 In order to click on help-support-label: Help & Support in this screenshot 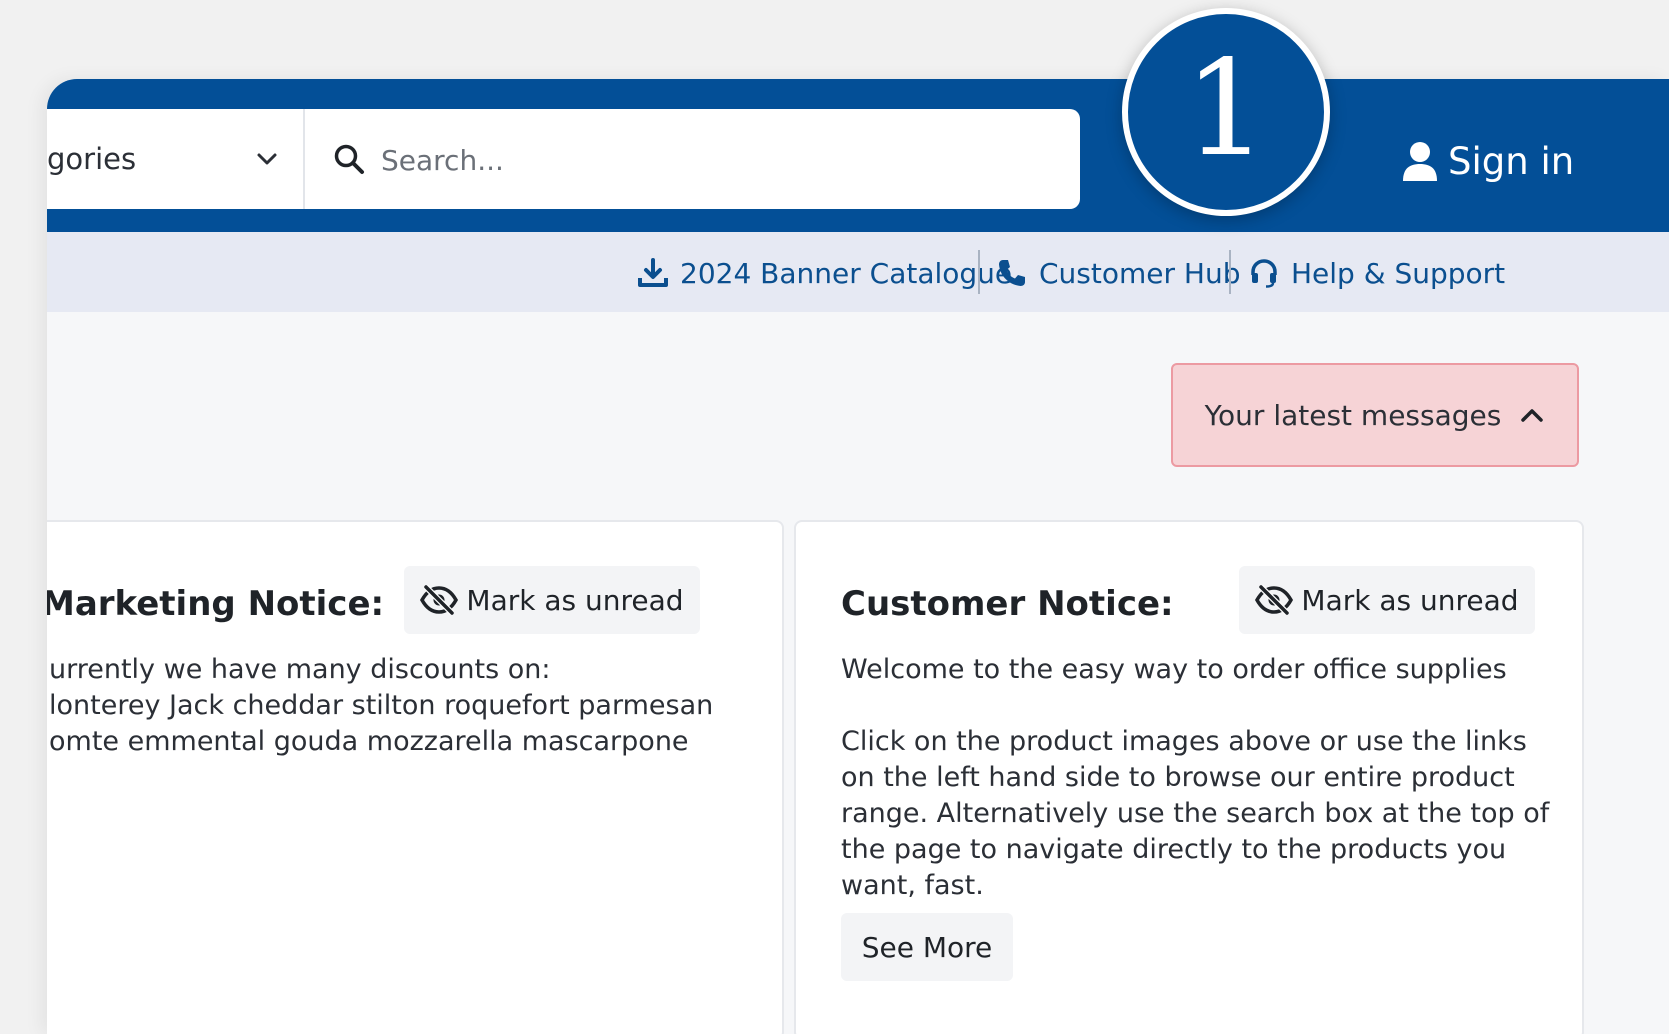, I will do `click(1398, 273)`.